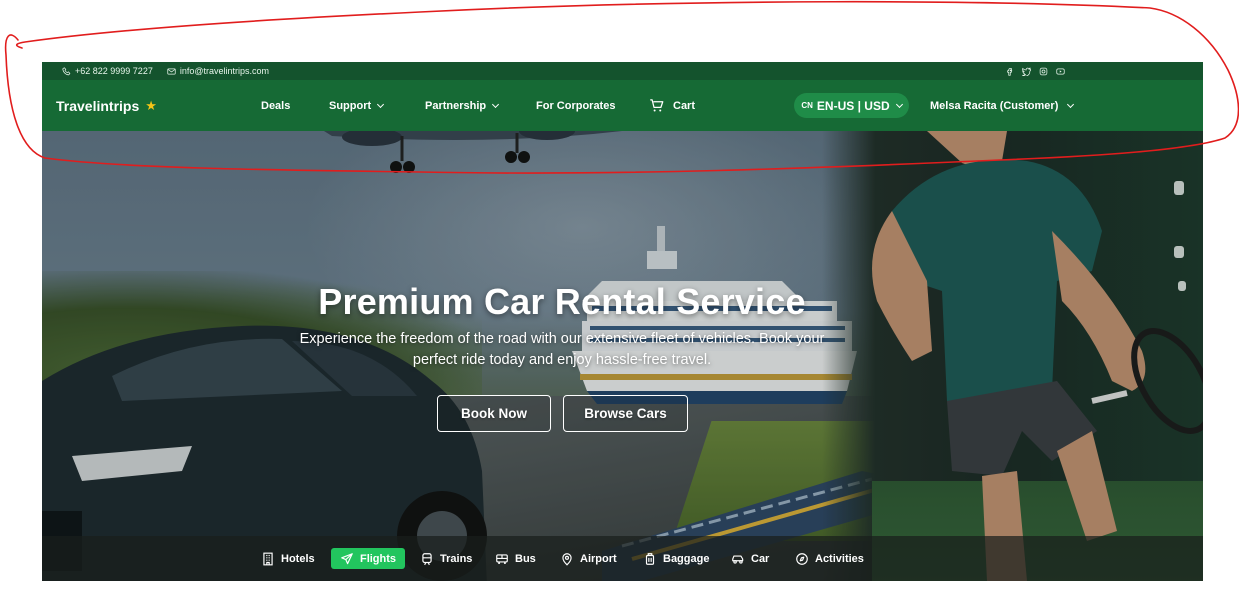  I want to click on plane-icon, so click(347, 558).